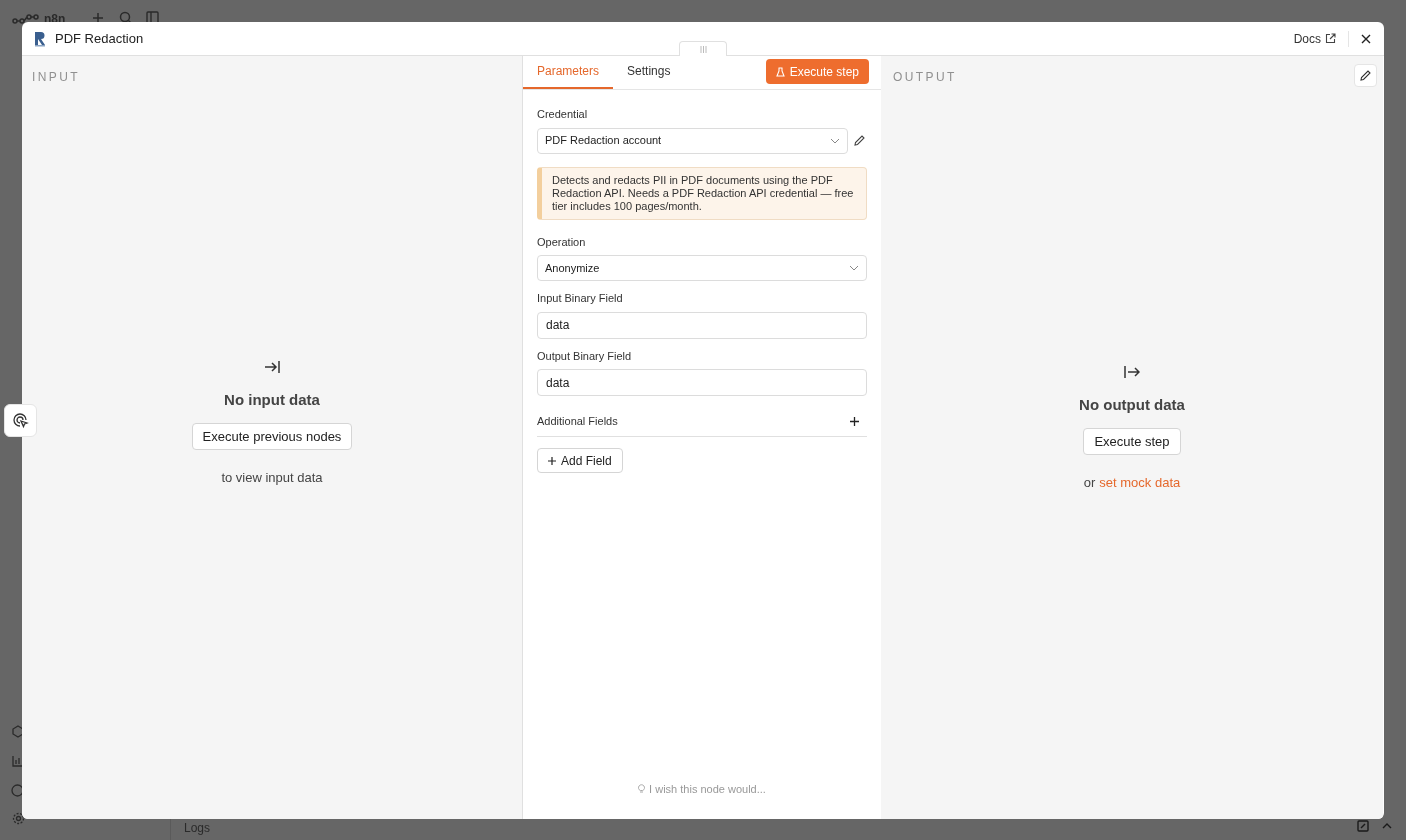 The width and height of the screenshot is (1406, 840). Describe the element at coordinates (40, 38) in the screenshot. I see `node-logo-icon` at that location.